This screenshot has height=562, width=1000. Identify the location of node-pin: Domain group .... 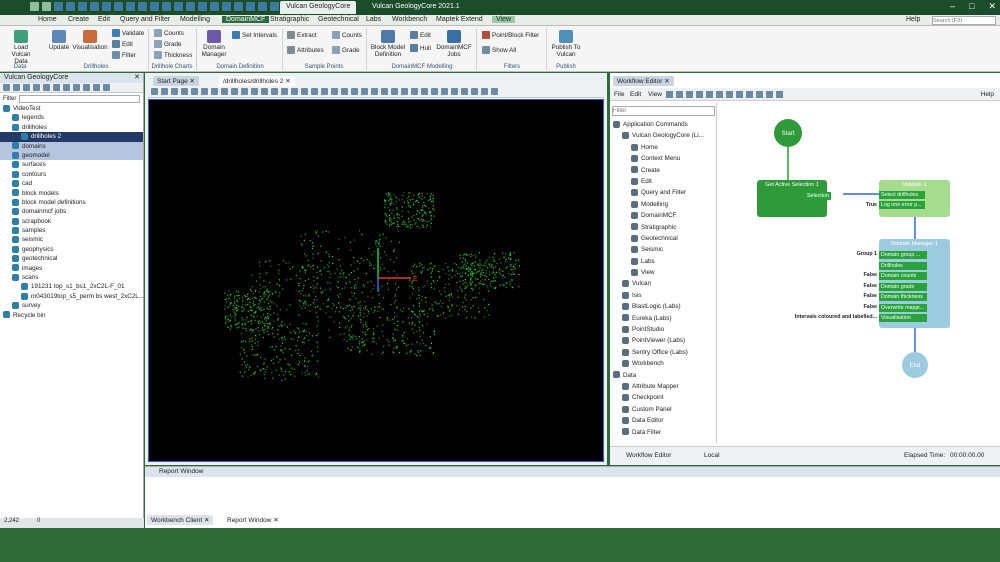
(903, 255).